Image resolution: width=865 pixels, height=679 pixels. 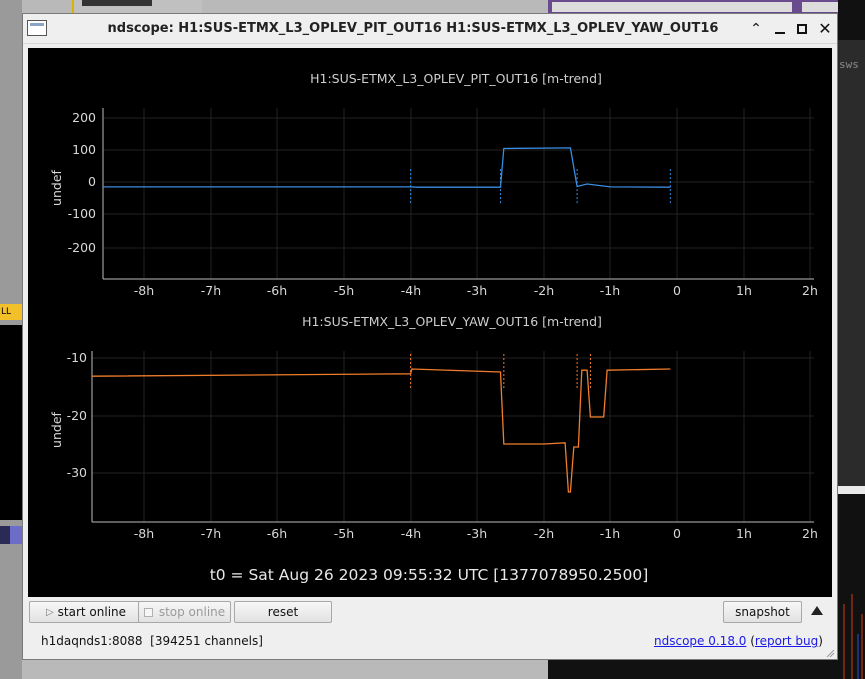 What do you see at coordinates (277, 290) in the screenshot?
I see `plot1-x-tick: -6h` at bounding box center [277, 290].